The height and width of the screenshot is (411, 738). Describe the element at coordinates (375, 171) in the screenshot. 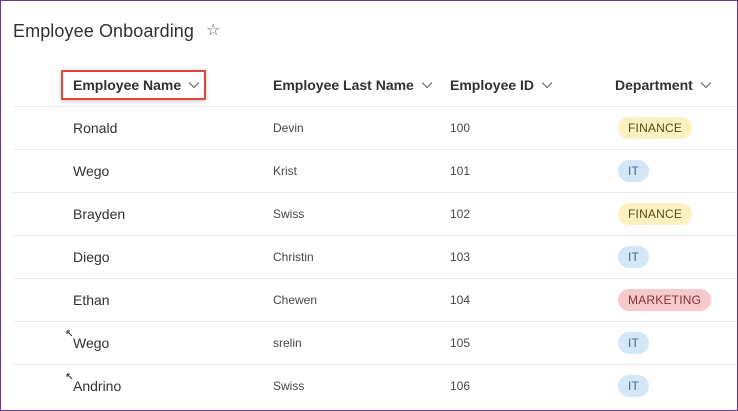

I see `table-row: Wego Krist 101 IT` at that location.